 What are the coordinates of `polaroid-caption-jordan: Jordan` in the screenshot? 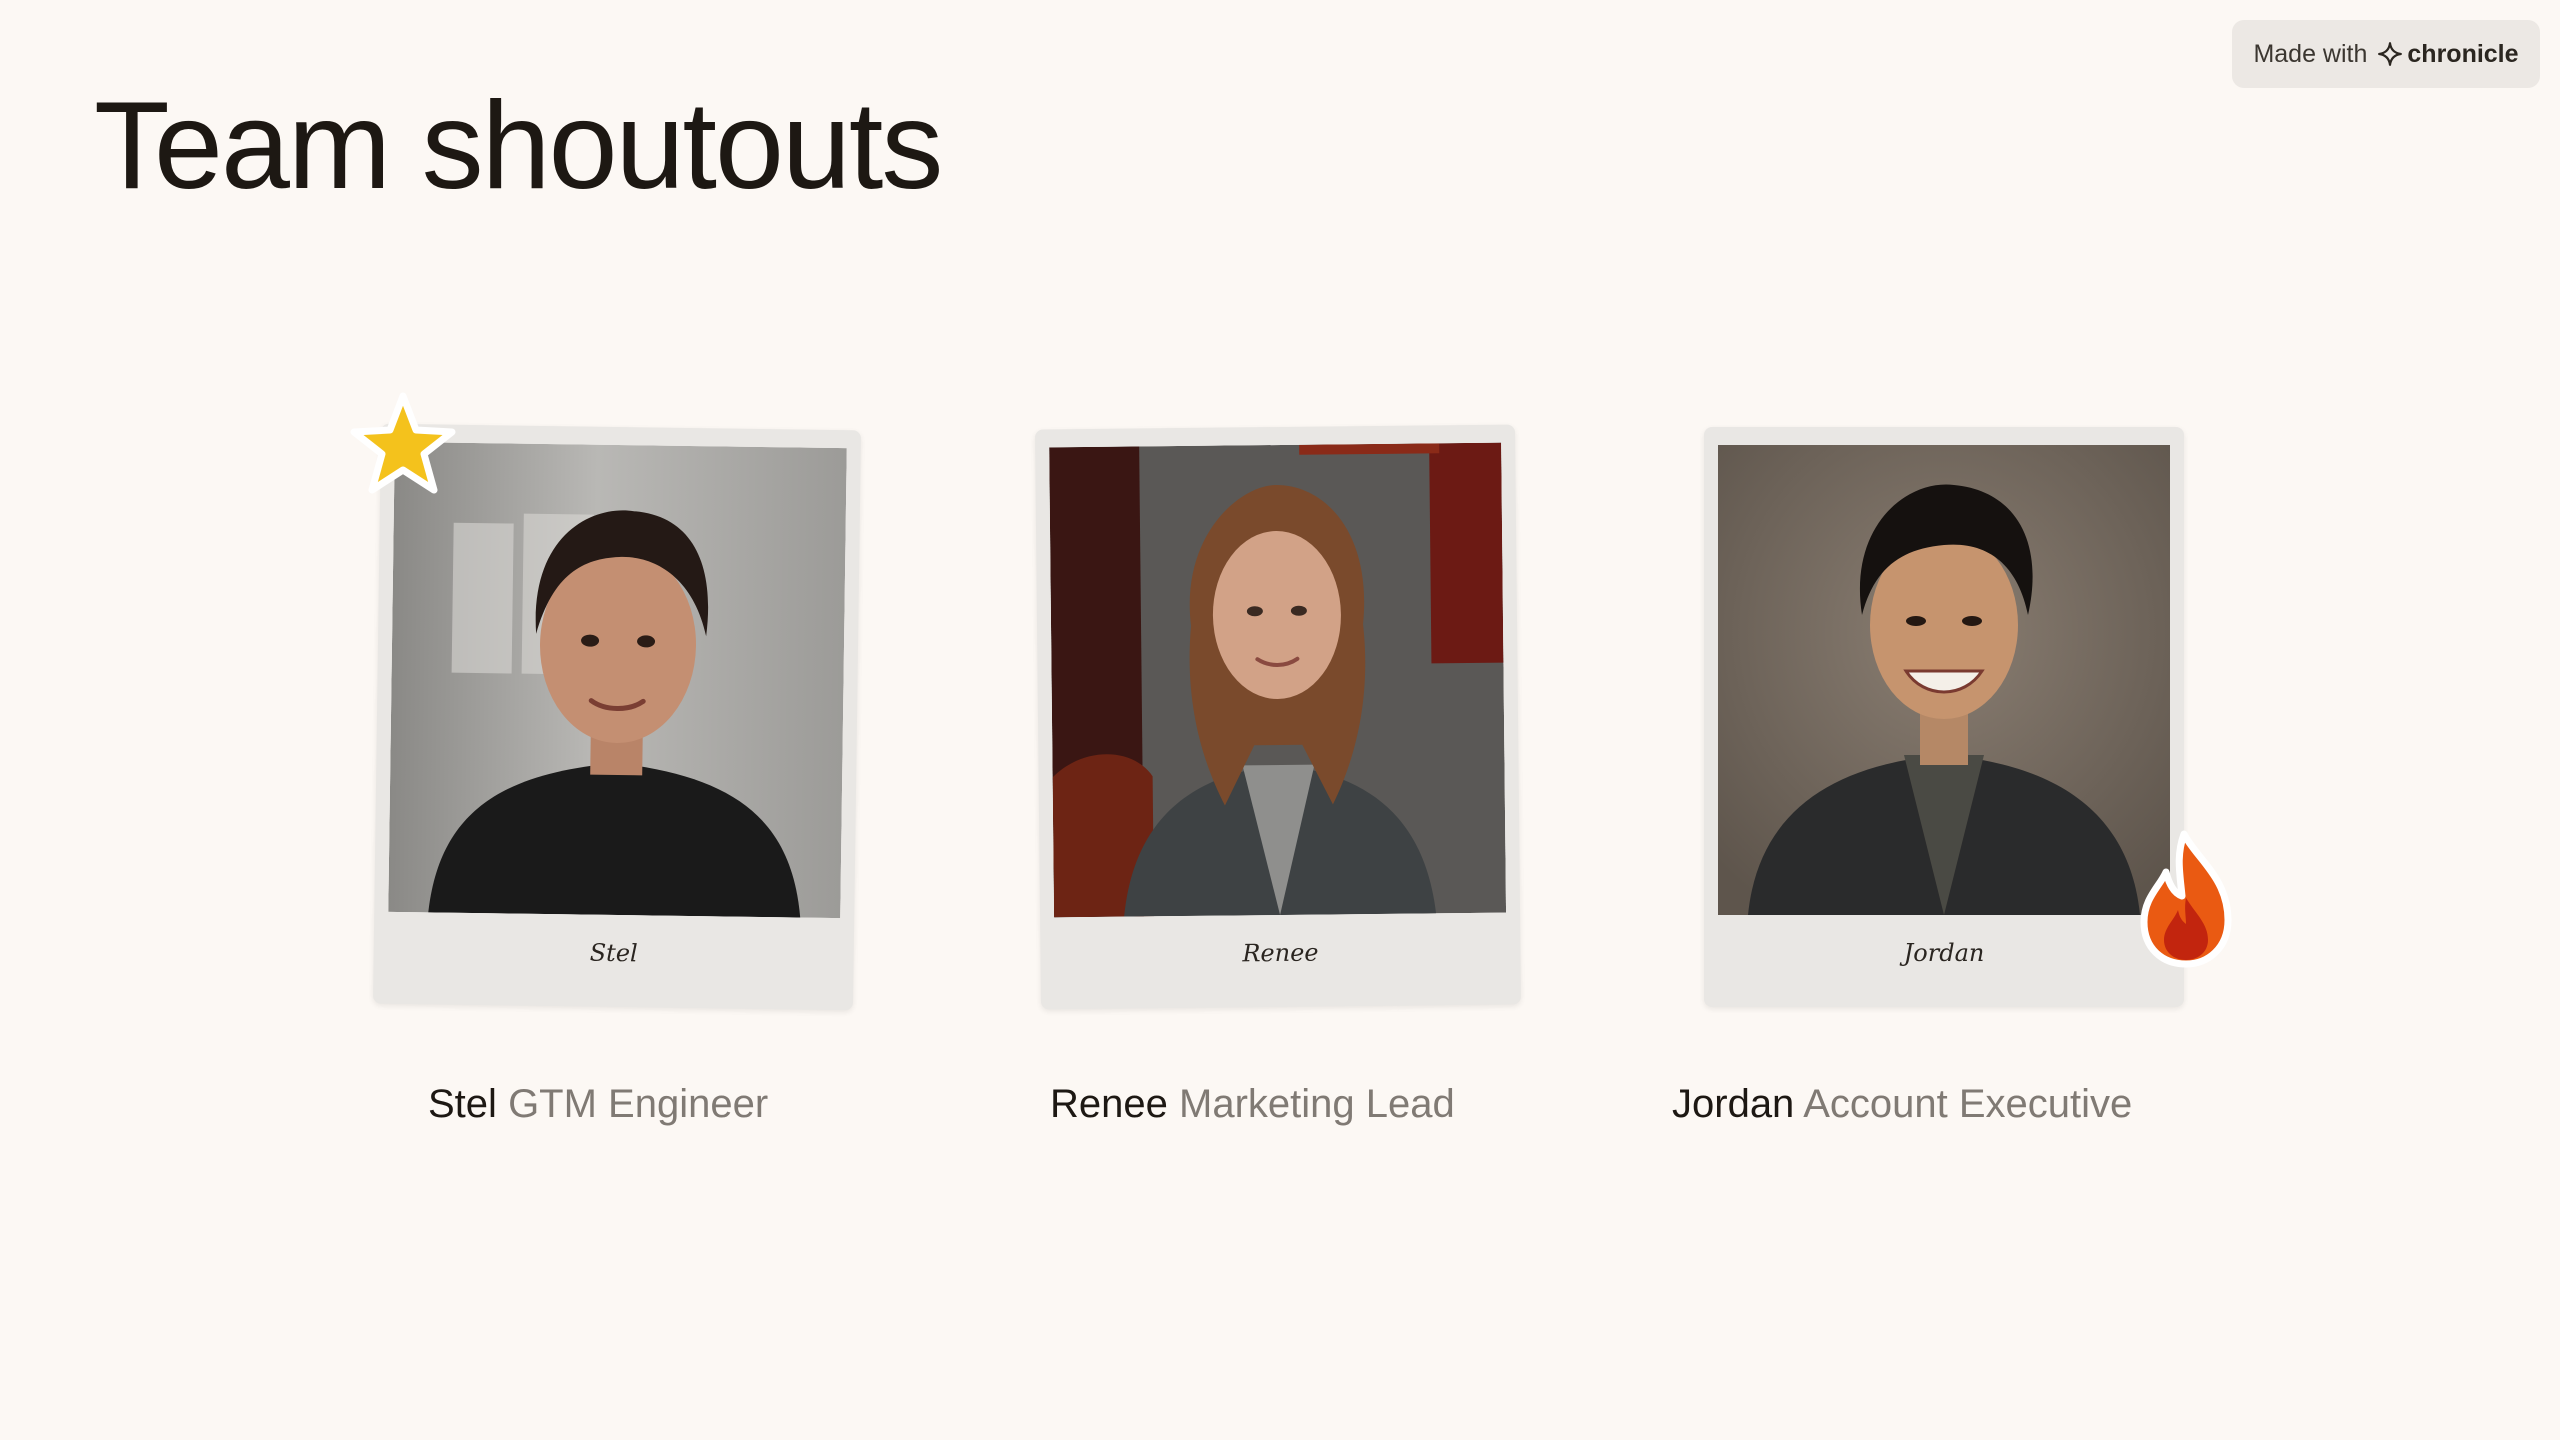 It's located at (1944, 953).